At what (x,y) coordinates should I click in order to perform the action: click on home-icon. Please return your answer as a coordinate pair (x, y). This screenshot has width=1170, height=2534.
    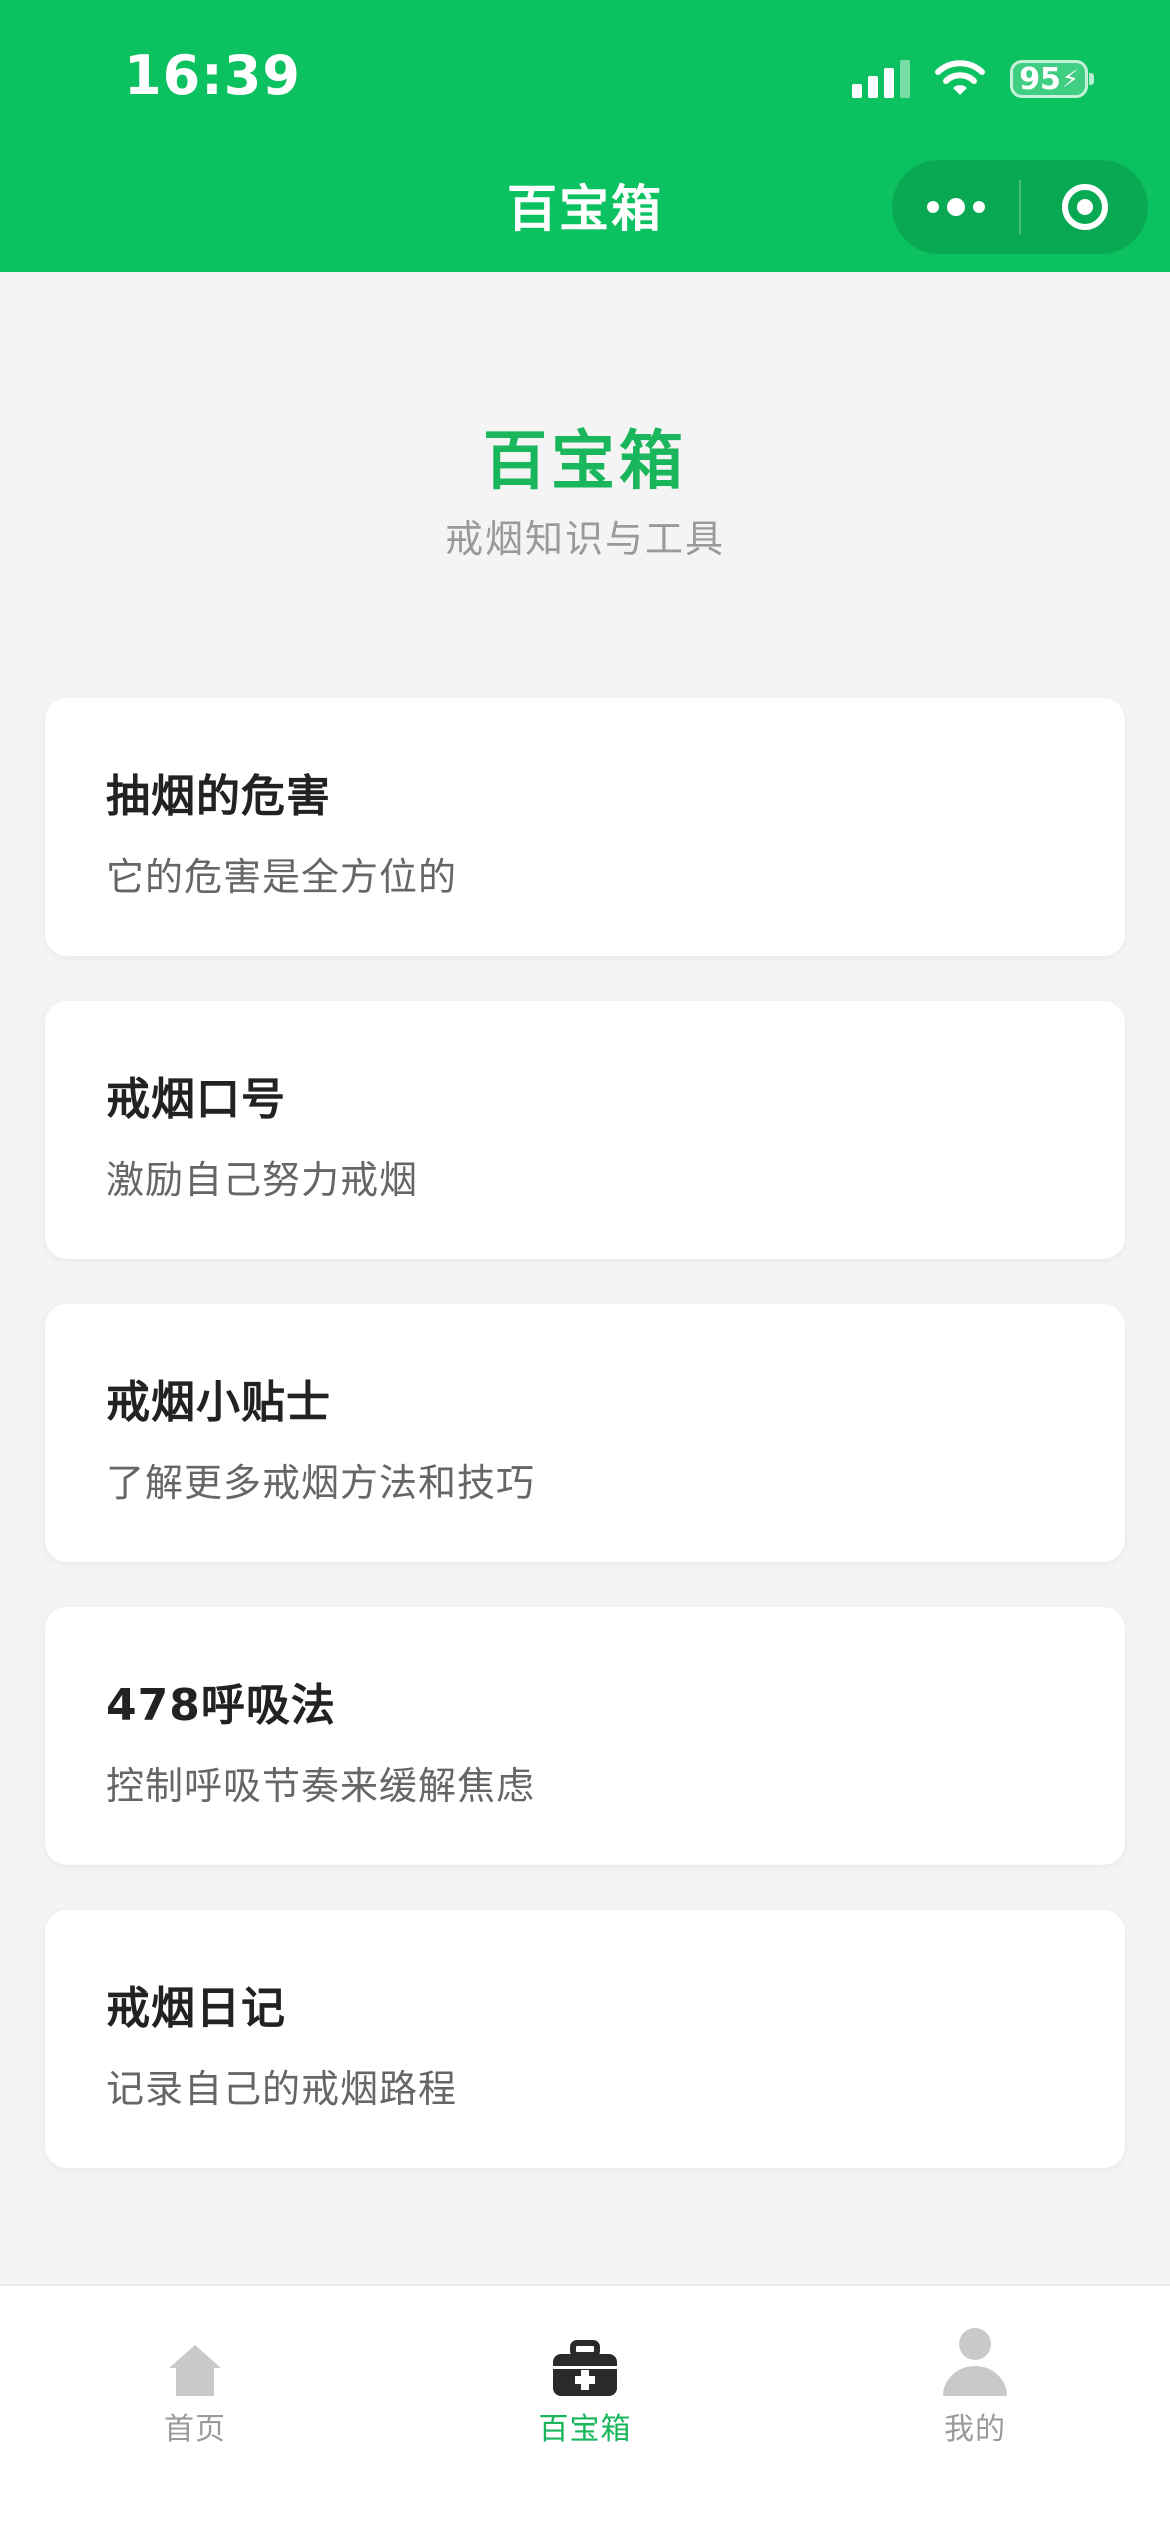
    Looking at the image, I should click on (195, 2370).